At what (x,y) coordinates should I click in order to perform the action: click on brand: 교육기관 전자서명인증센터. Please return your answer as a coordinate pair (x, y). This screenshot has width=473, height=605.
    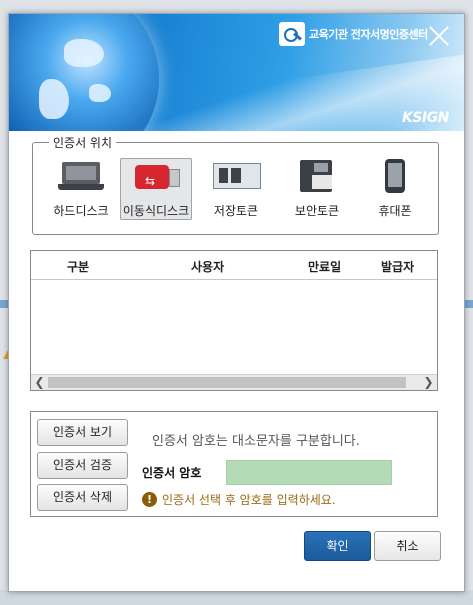
    Looking at the image, I should click on (353, 34).